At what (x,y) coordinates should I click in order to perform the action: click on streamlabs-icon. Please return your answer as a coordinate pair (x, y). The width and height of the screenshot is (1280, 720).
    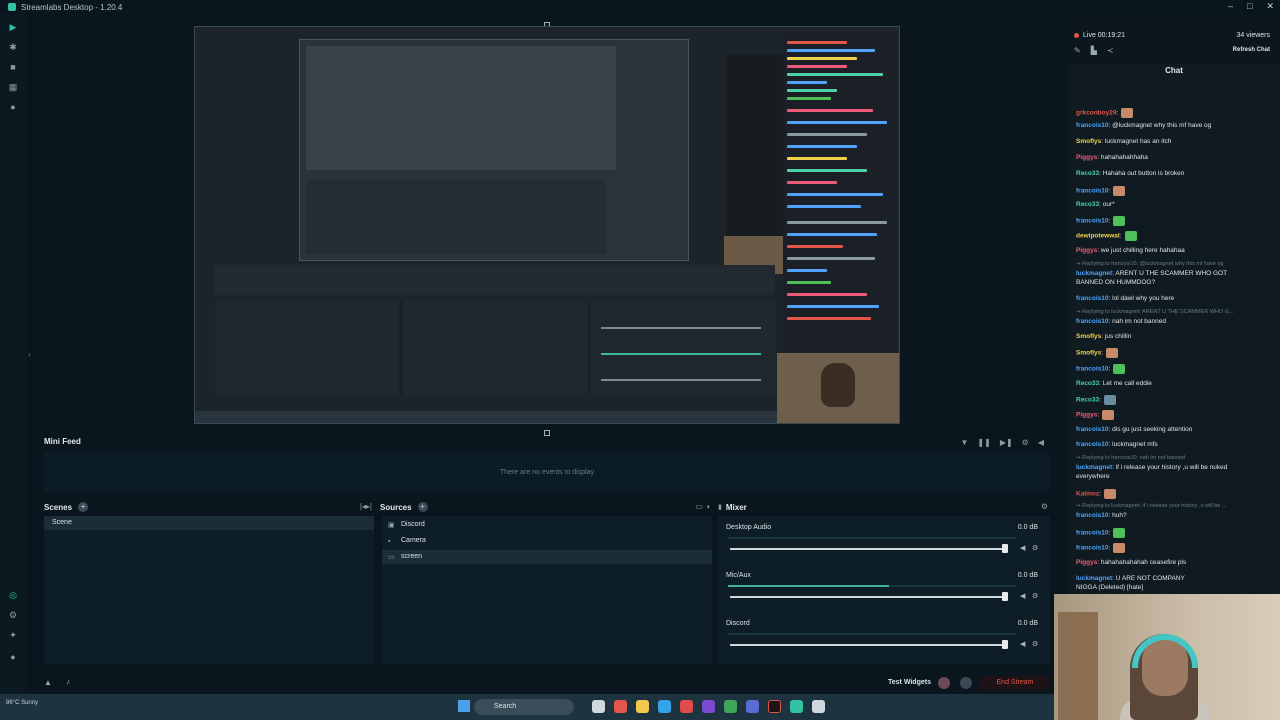
    Looking at the image, I should click on (774, 706).